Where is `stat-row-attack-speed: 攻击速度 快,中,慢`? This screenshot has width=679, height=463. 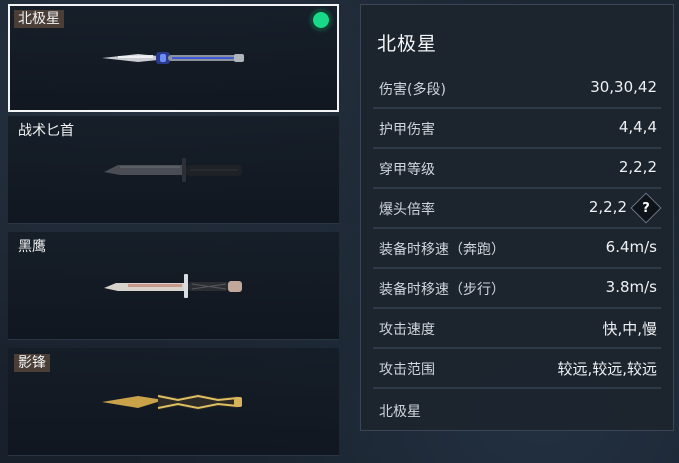
stat-row-attack-speed: 攻击速度 快,中,慢 is located at coordinates (517, 329).